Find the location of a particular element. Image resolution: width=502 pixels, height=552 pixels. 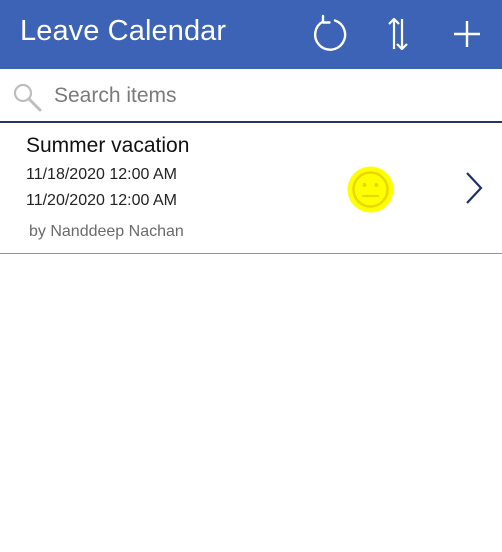

search-icon is located at coordinates (27, 97).